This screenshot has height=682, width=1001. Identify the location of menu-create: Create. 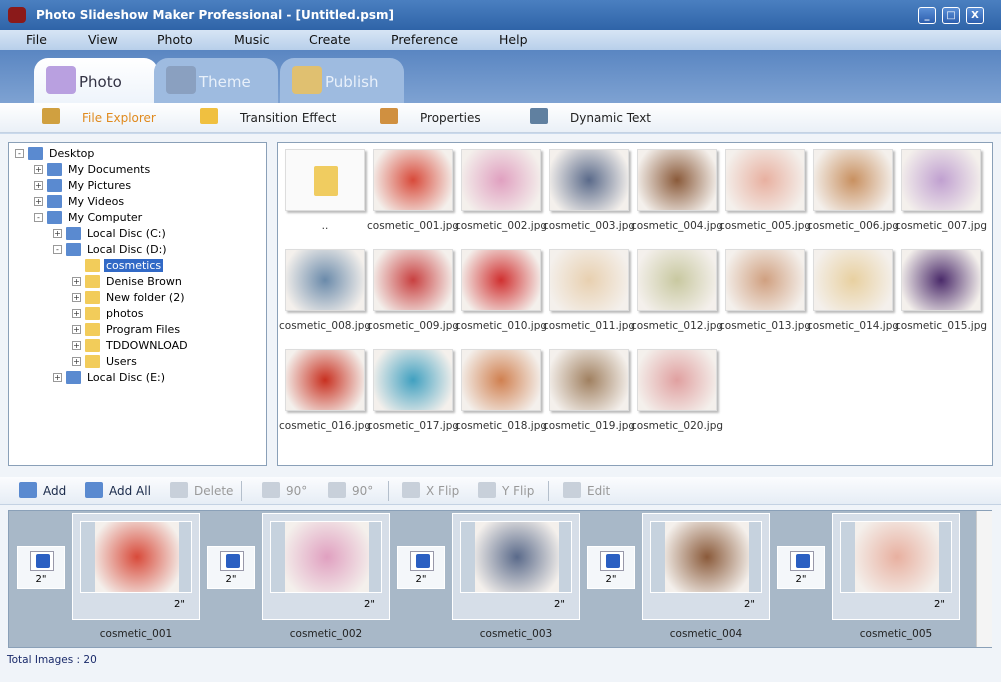
(330, 39).